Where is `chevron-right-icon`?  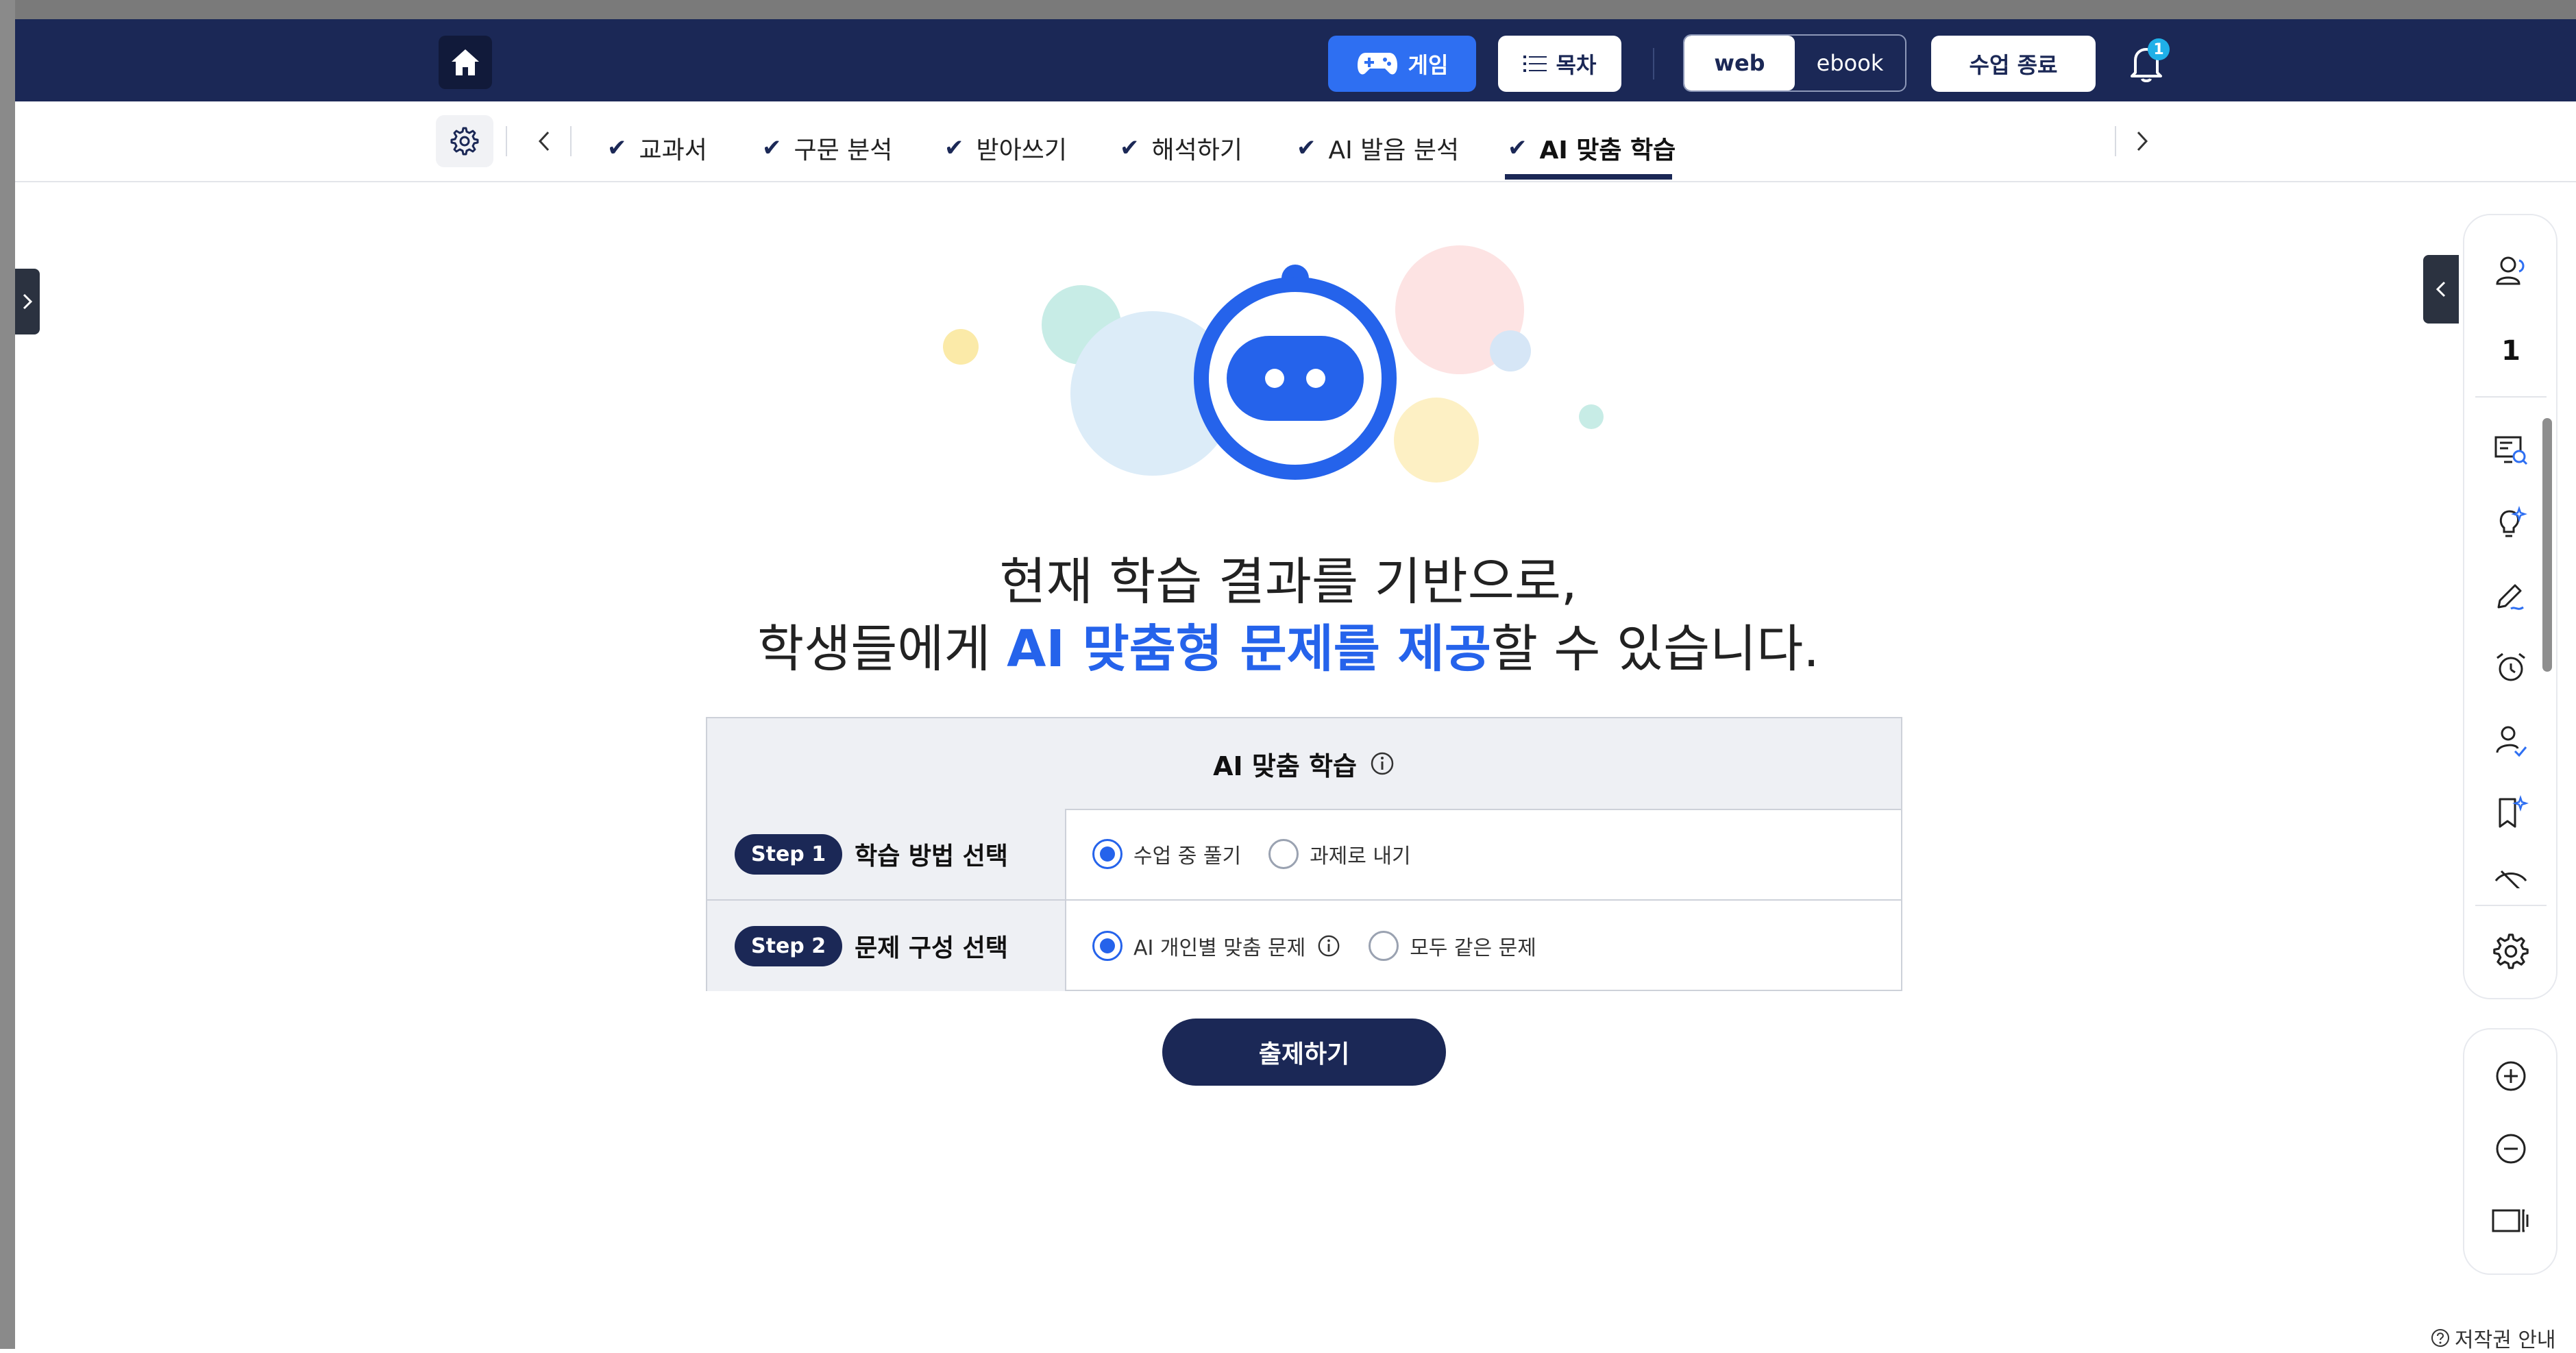 chevron-right-icon is located at coordinates (28, 301).